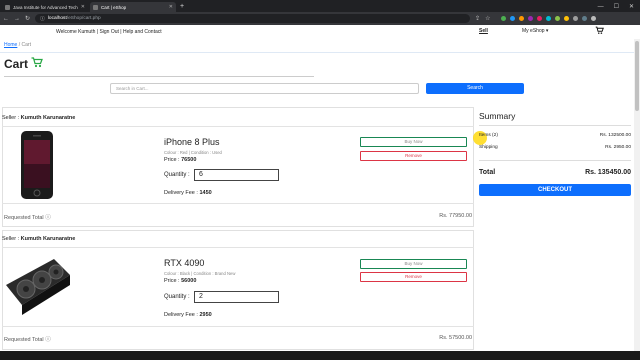  Describe the element at coordinates (26, 45) in the screenshot. I see `breadcrumb-current: Cart` at that location.